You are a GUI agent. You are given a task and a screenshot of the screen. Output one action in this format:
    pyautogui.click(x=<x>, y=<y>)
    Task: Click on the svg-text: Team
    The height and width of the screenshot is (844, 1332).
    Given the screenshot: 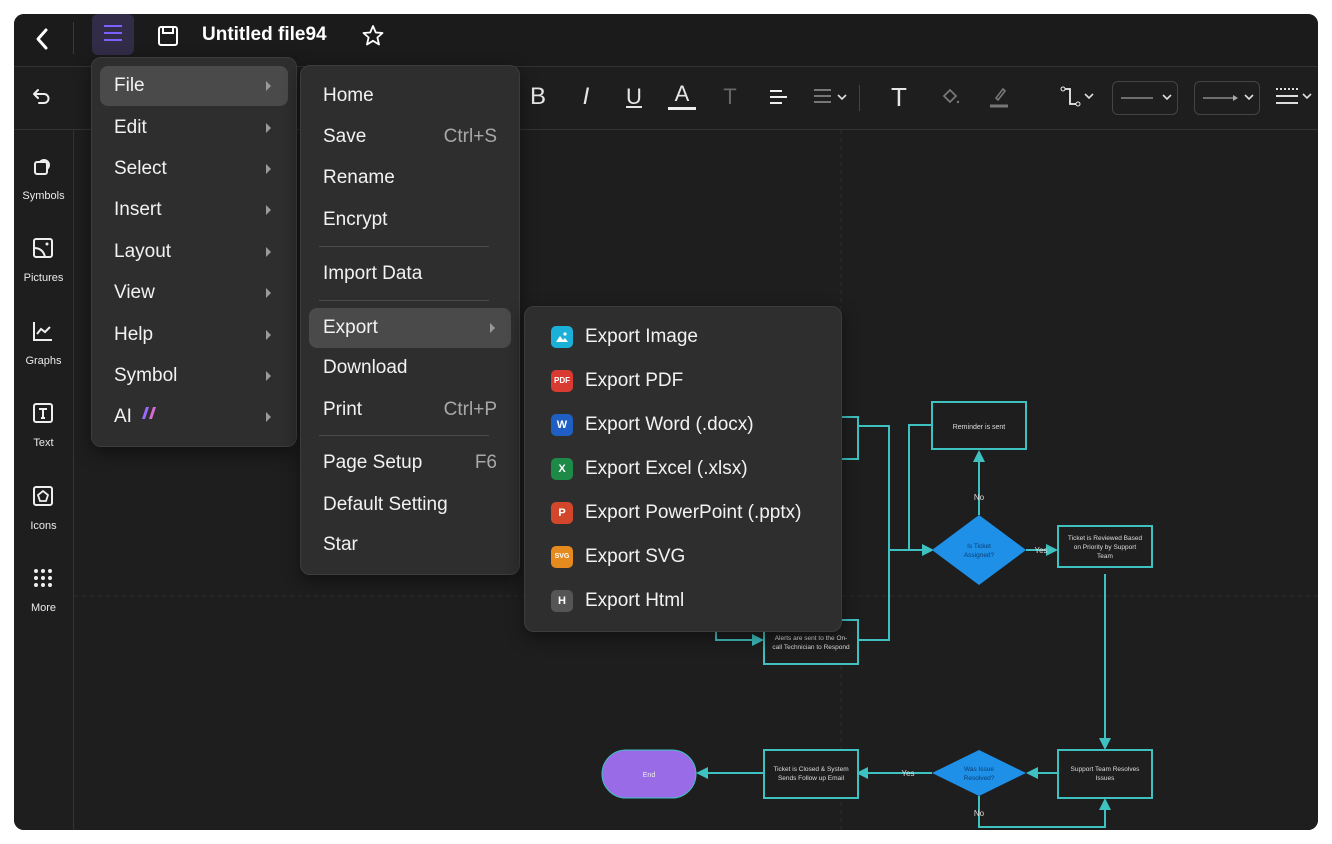 What is the action you would take?
    pyautogui.click(x=1105, y=556)
    